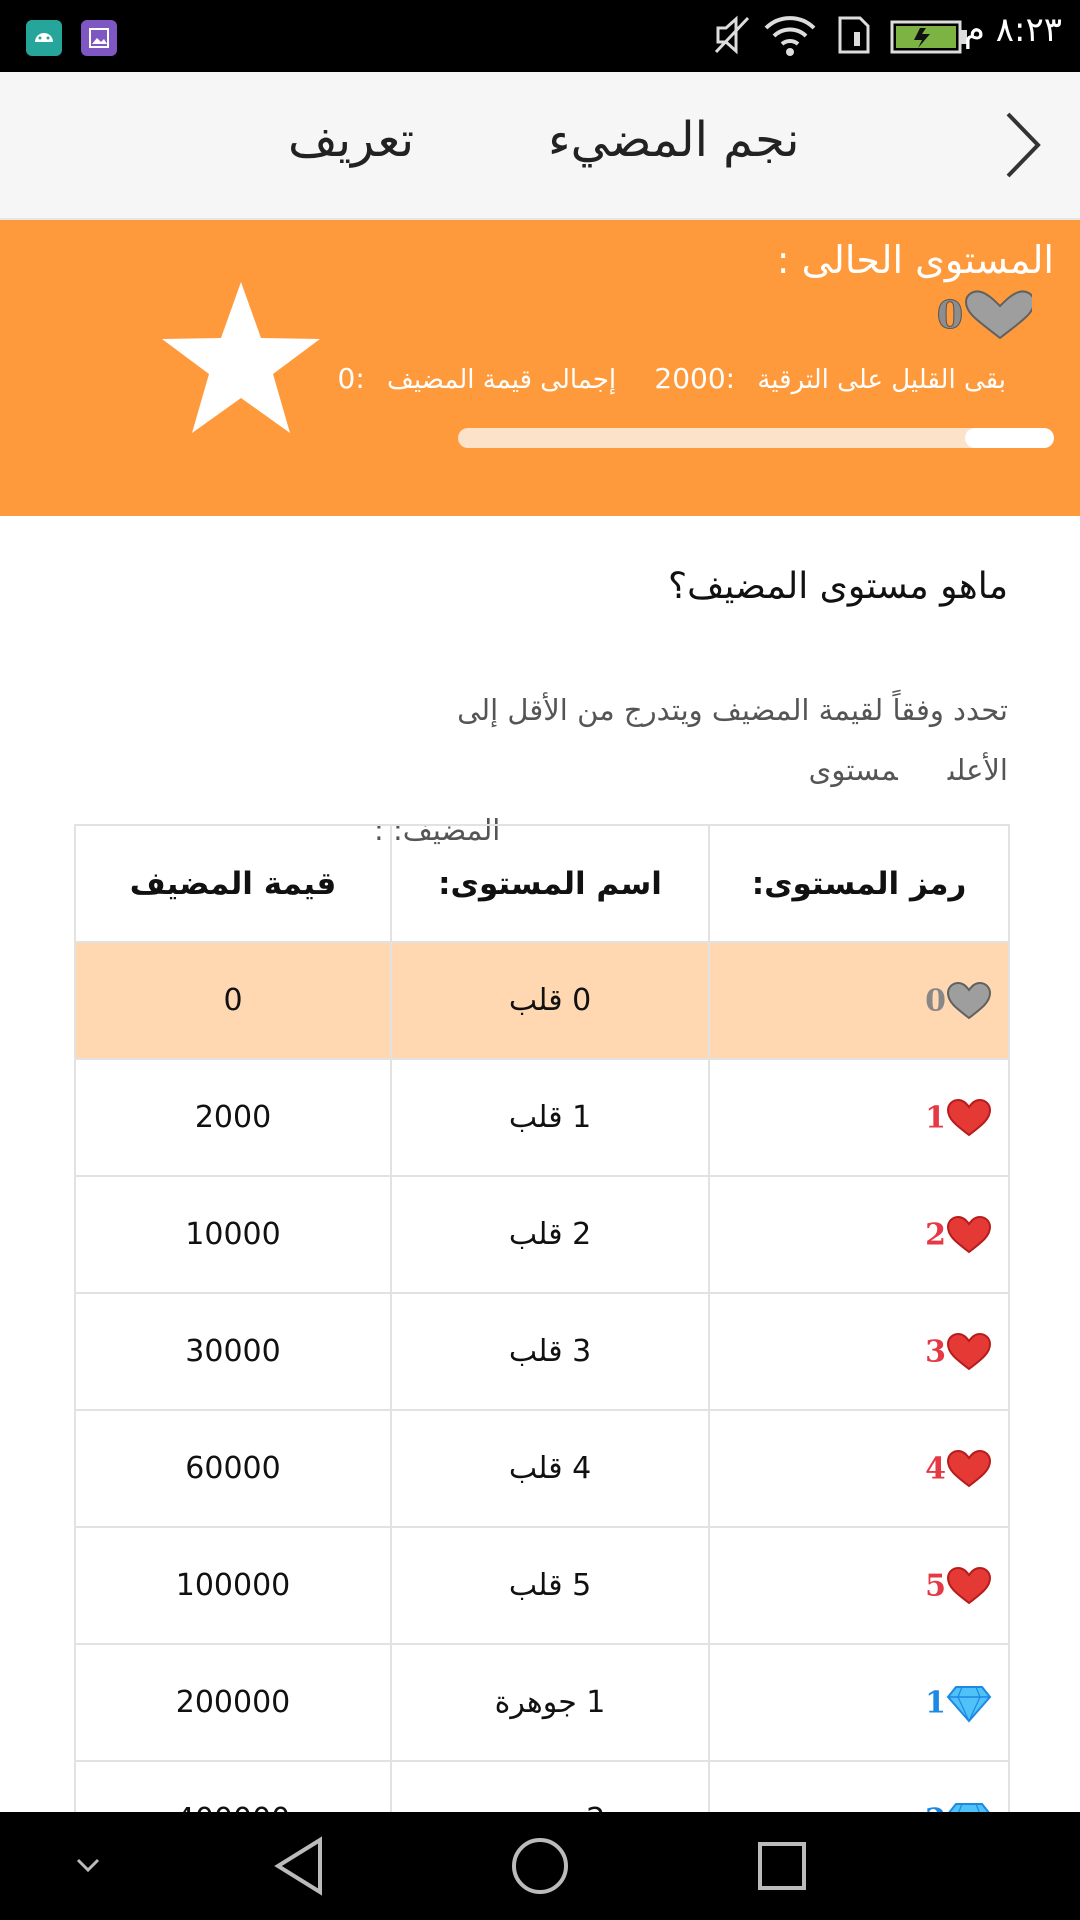 This screenshot has width=1080, height=1920. I want to click on host-value-cell: 2000, so click(233, 1117).